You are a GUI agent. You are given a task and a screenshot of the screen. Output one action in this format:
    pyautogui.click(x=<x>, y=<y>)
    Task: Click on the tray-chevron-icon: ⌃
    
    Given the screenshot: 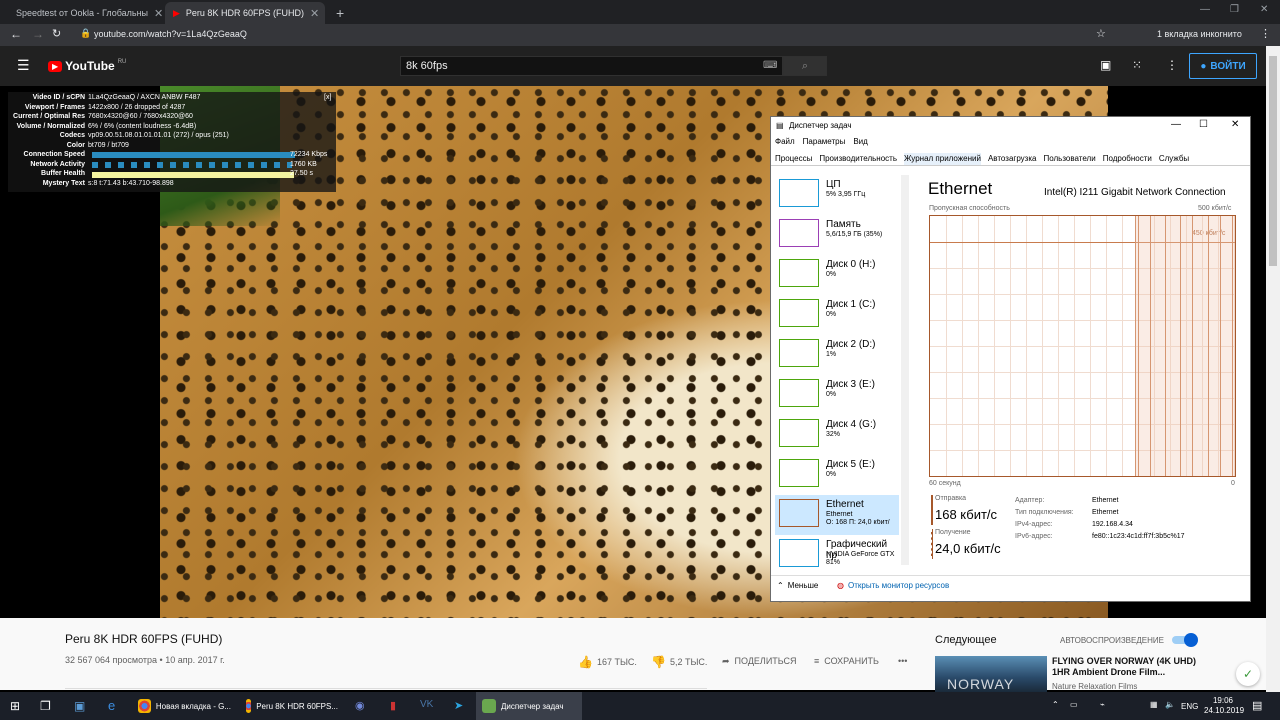 What is the action you would take?
    pyautogui.click(x=1055, y=704)
    